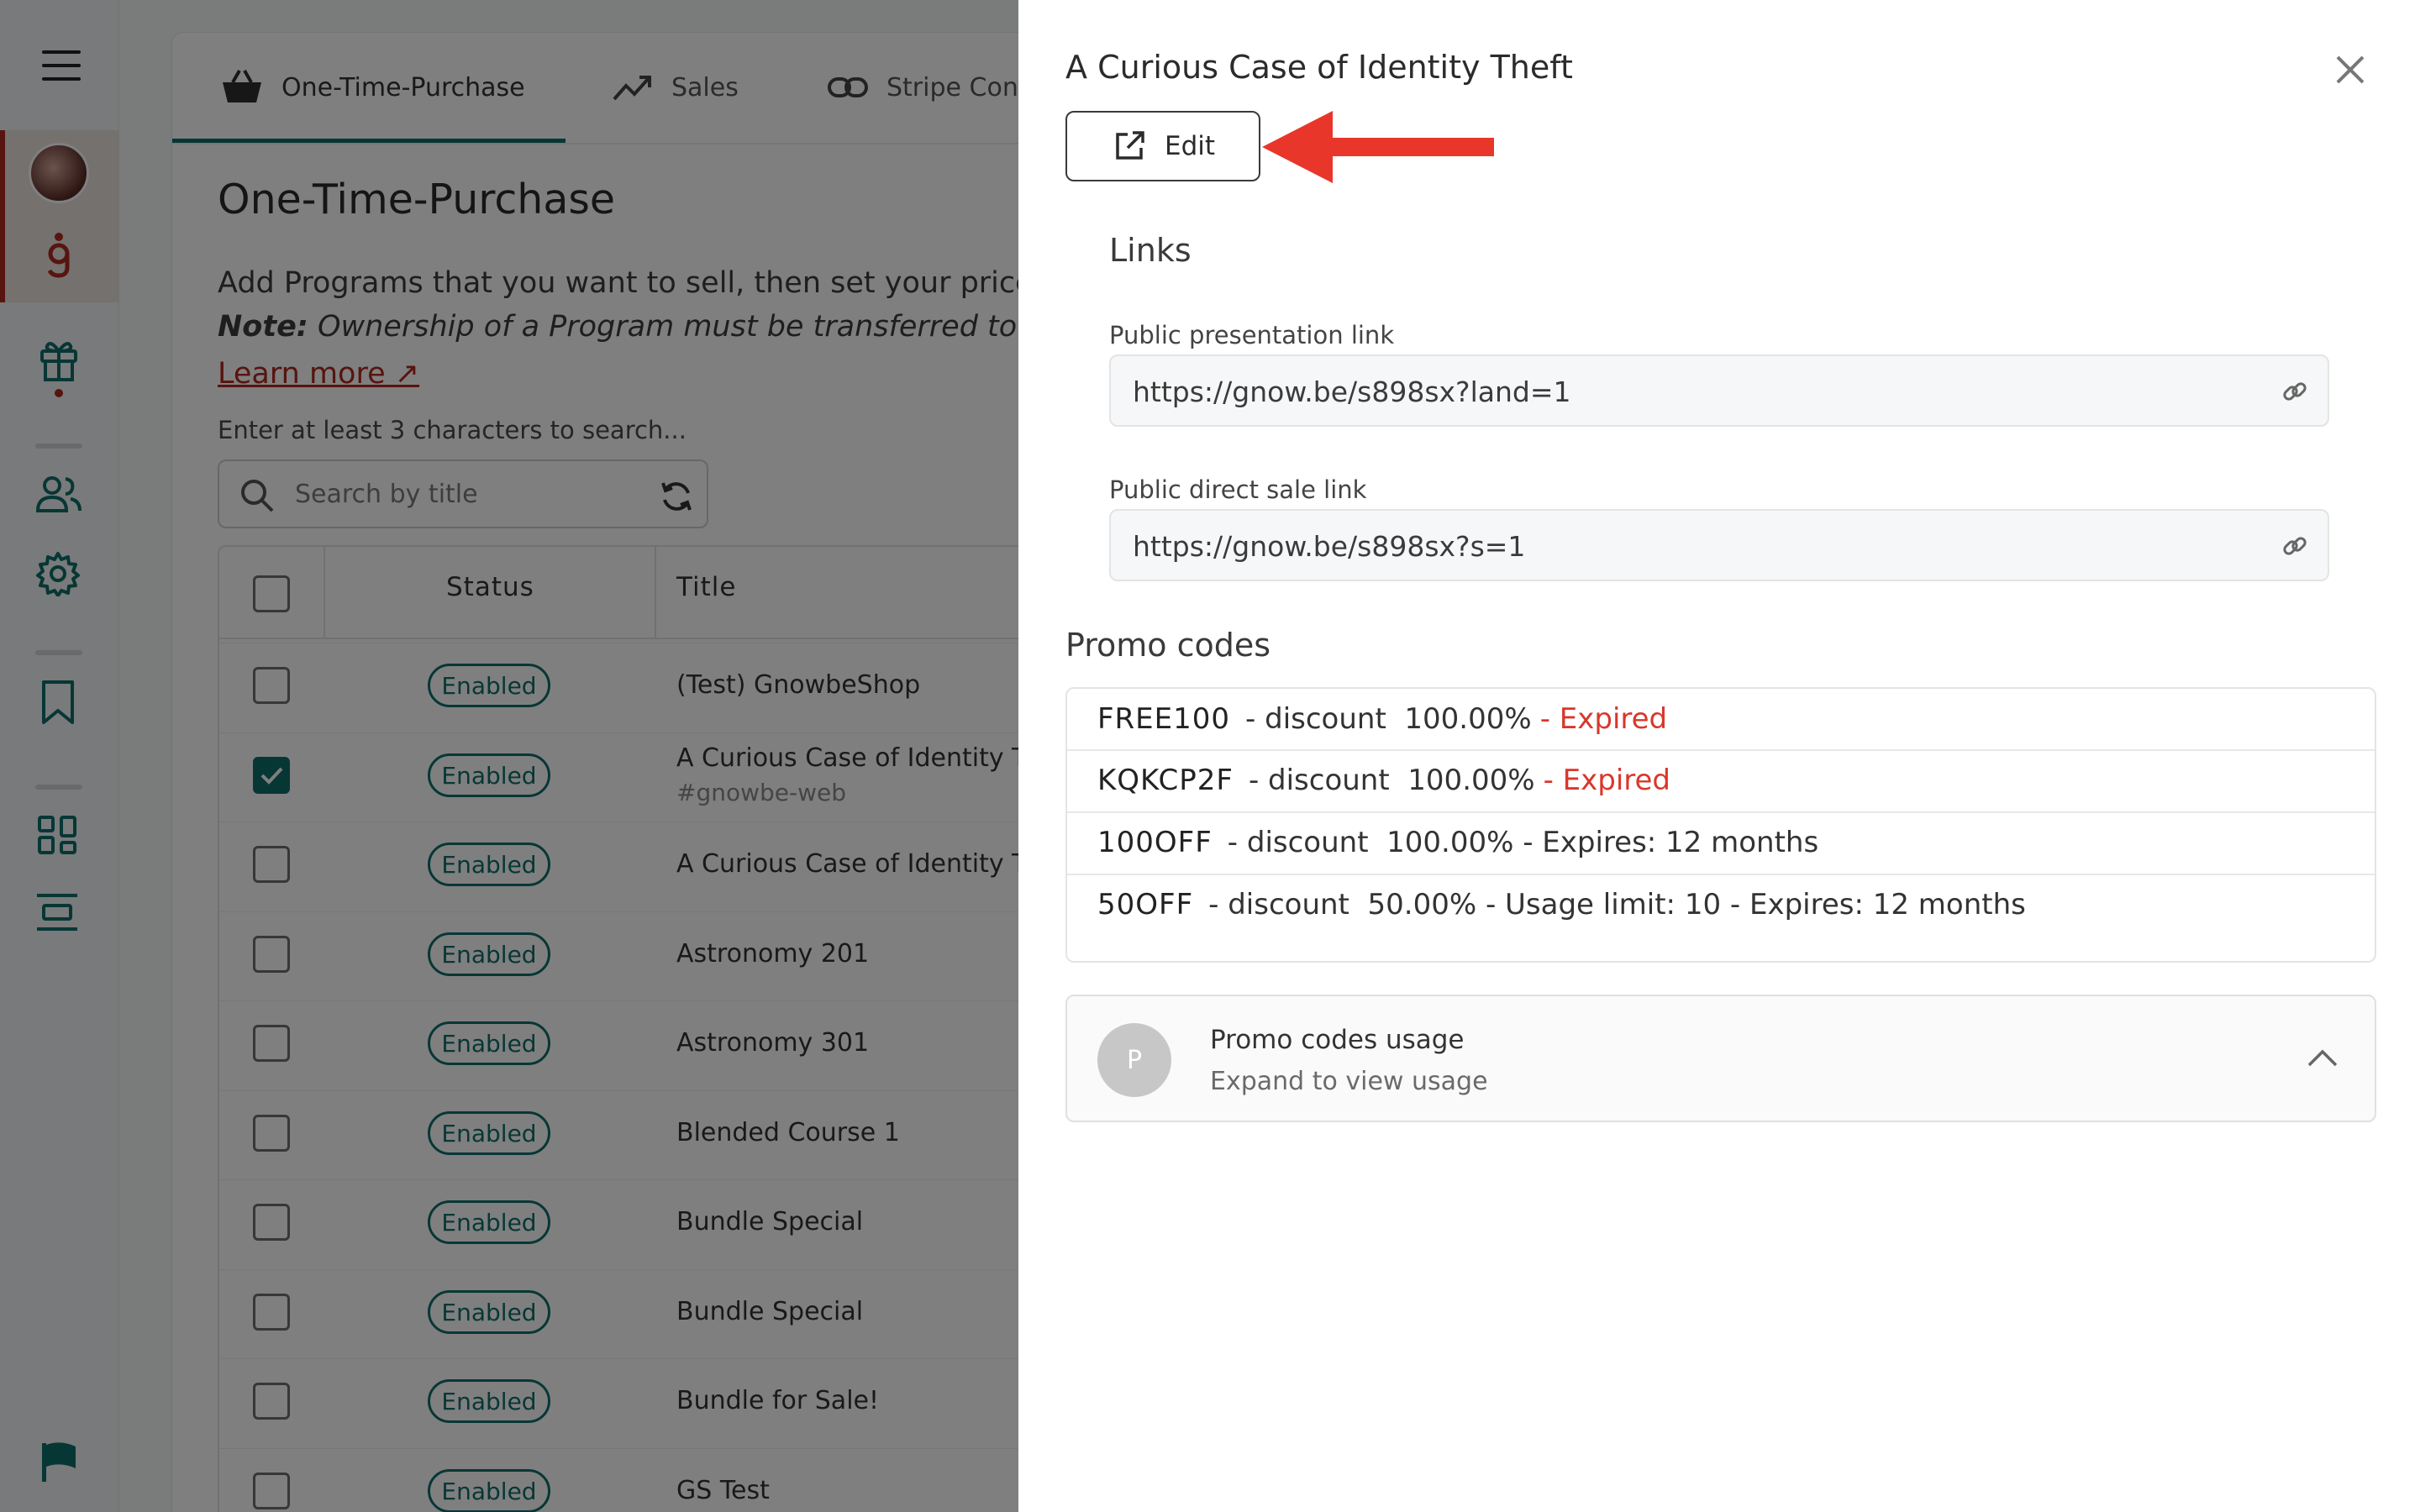  What do you see at coordinates (1238, 489) in the screenshot?
I see `public-direct-sale-link-label: Public direct sale link` at bounding box center [1238, 489].